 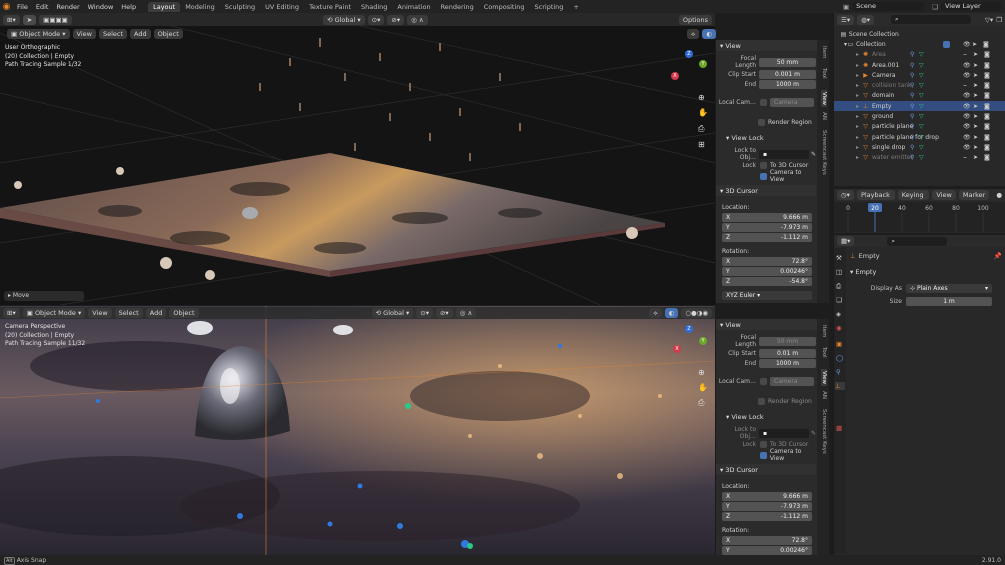 I want to click on tab-modeling: Modeling, so click(x=200, y=7).